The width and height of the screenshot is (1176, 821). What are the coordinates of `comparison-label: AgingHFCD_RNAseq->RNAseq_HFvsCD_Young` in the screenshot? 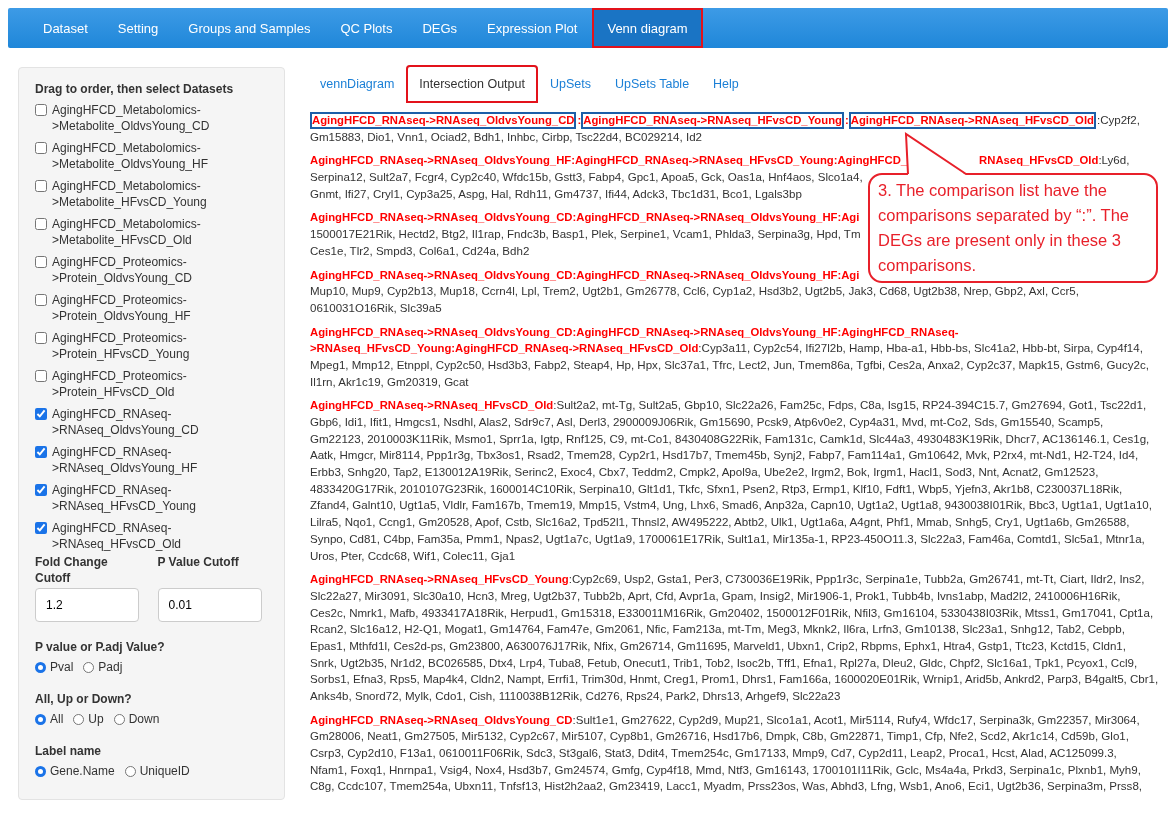 It's located at (439, 580).